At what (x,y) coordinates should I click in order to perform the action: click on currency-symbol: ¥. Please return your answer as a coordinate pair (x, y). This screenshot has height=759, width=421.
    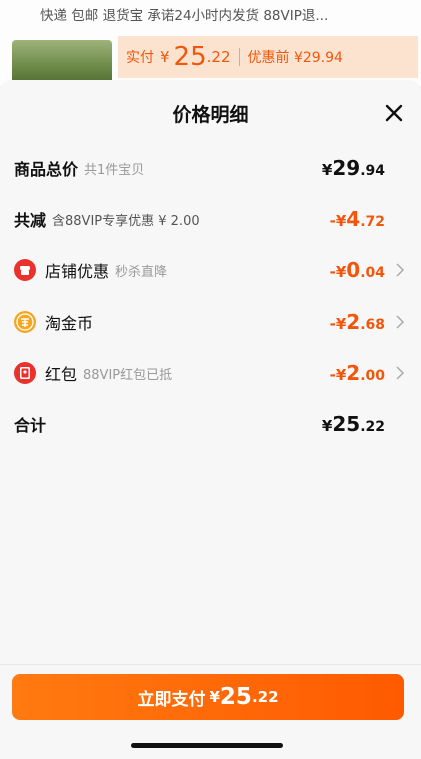
    Looking at the image, I should click on (165, 57).